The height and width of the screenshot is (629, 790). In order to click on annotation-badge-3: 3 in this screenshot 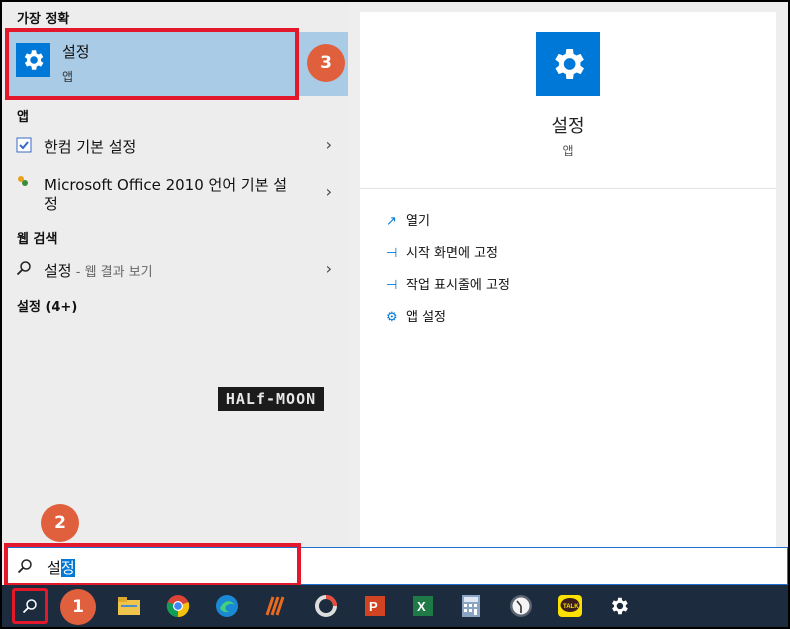, I will do `click(326, 63)`.